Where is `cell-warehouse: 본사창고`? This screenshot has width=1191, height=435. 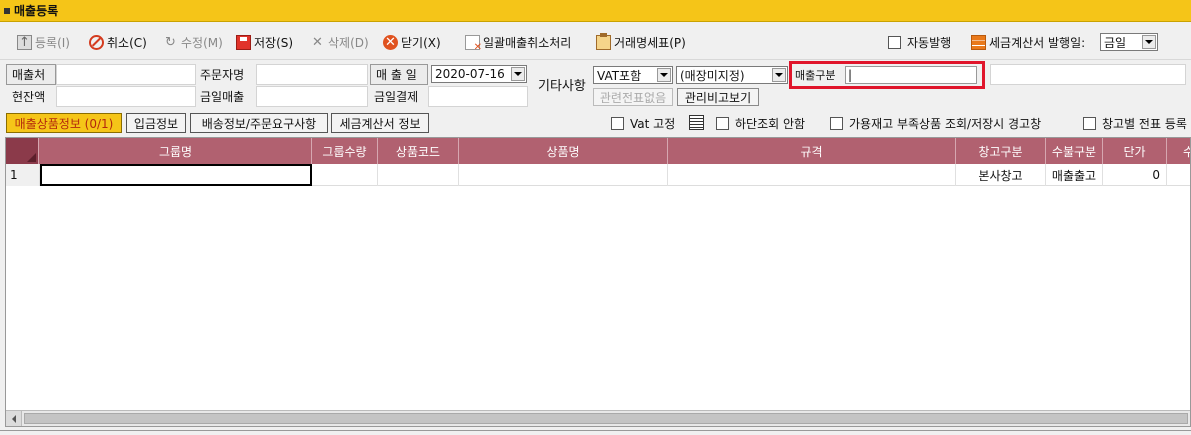 cell-warehouse: 본사창고 is located at coordinates (1001, 175).